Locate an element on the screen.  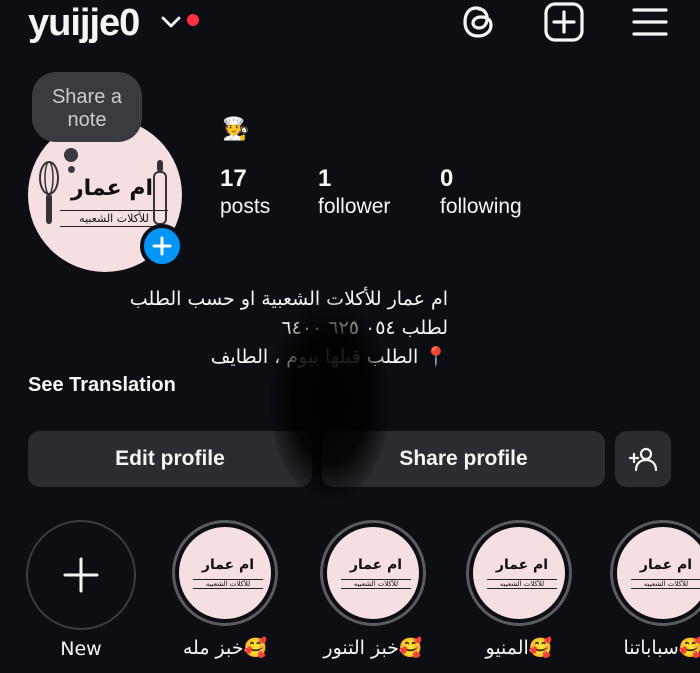
stat-followers: 1 follower is located at coordinates (354, 192).